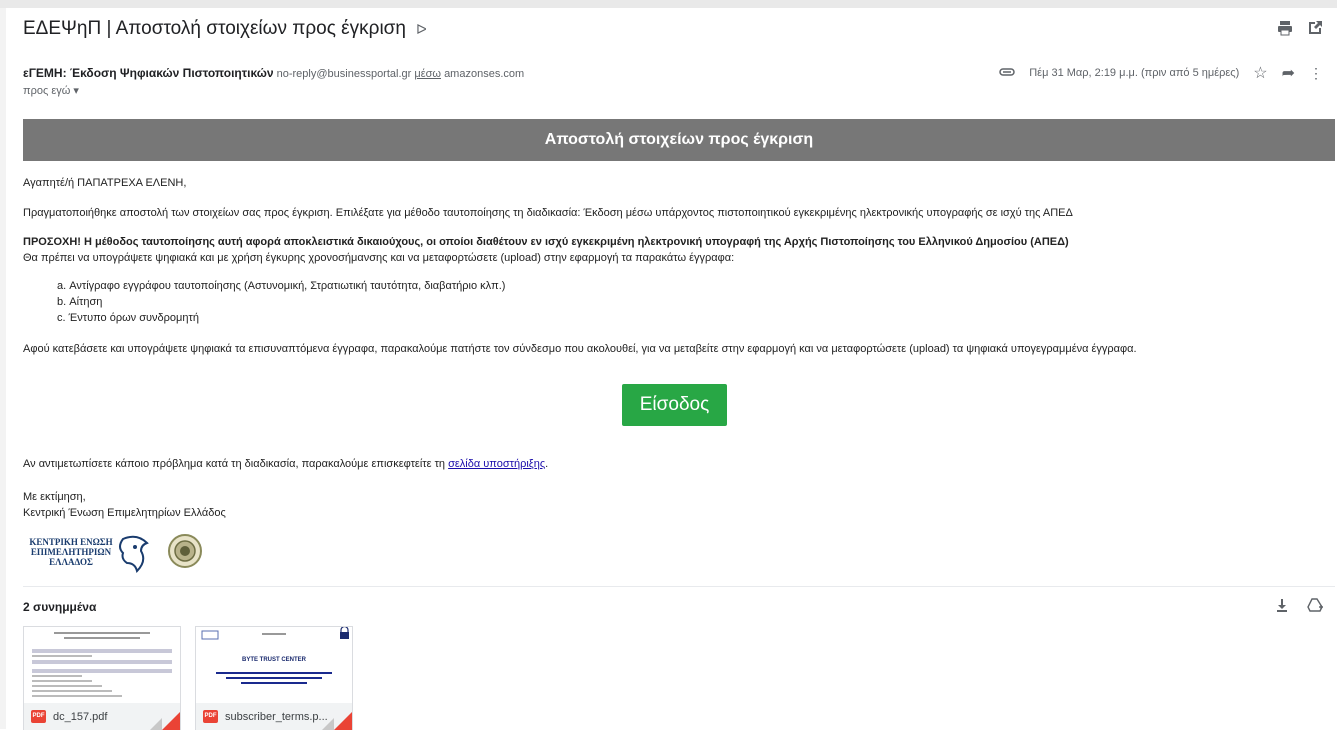 The width and height of the screenshot is (1337, 730). I want to click on via-domain: amazonses.com, so click(484, 74).